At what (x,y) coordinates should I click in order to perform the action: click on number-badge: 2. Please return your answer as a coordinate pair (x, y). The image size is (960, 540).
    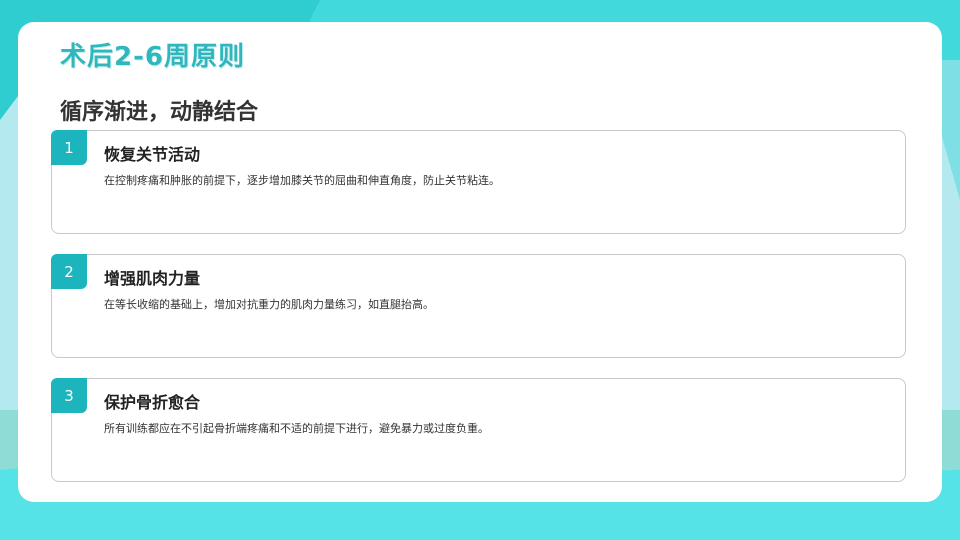
    Looking at the image, I should click on (69, 271).